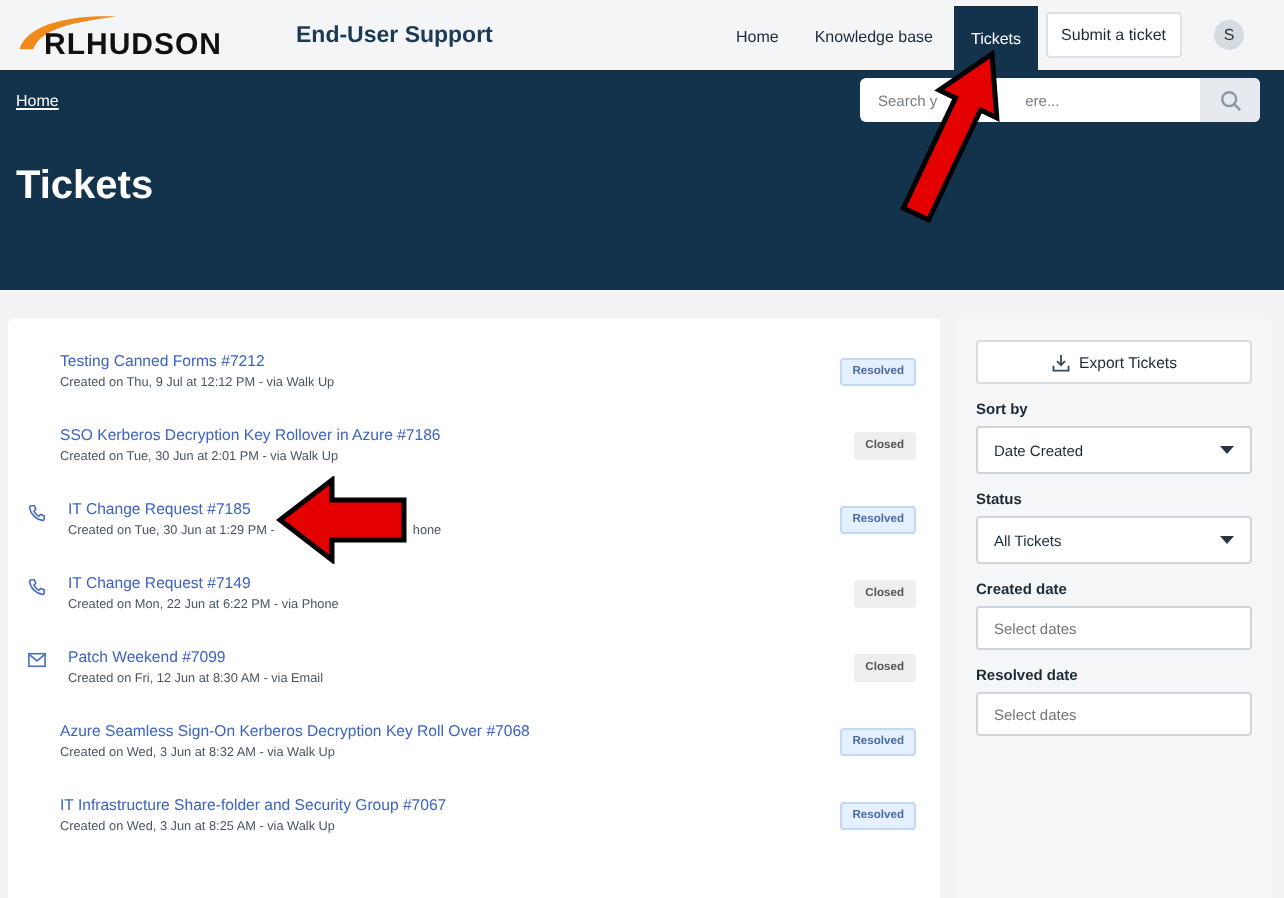 The image size is (1284, 898). Describe the element at coordinates (37, 100) in the screenshot. I see `breadcrumb-link: Home` at that location.